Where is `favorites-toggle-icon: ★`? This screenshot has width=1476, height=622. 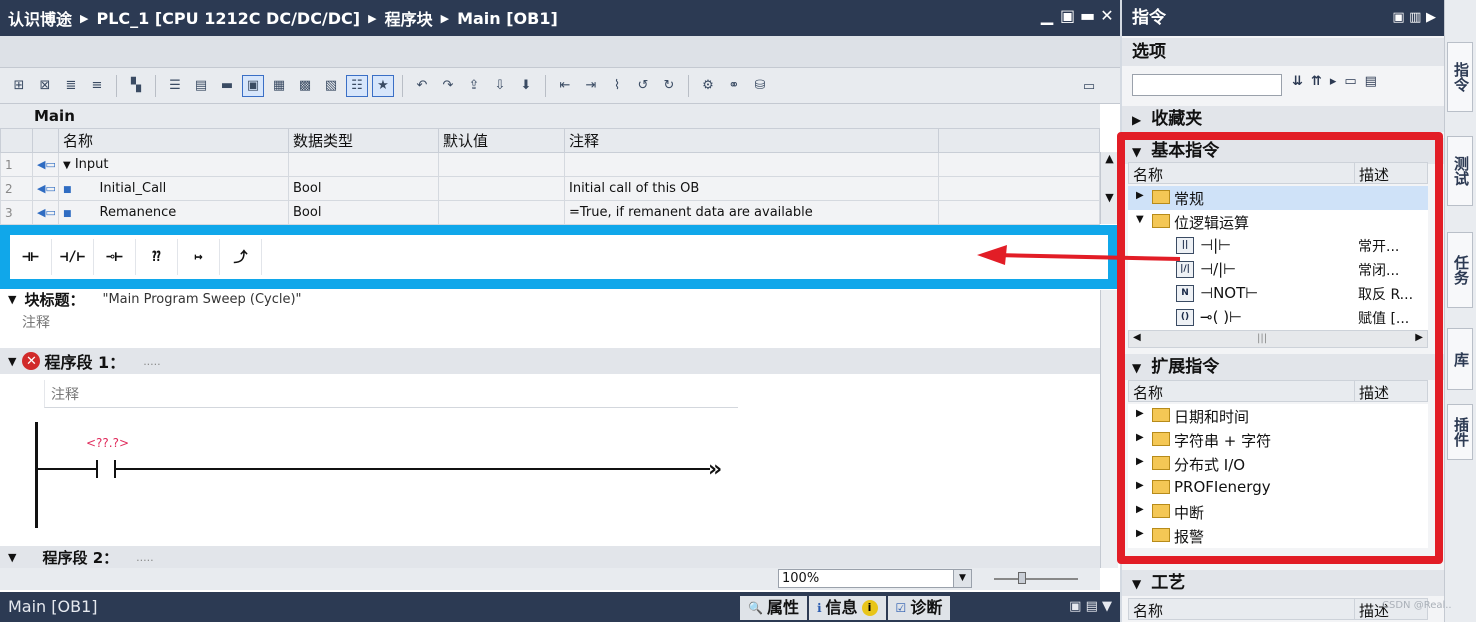
favorites-toggle-icon: ★ is located at coordinates (383, 85).